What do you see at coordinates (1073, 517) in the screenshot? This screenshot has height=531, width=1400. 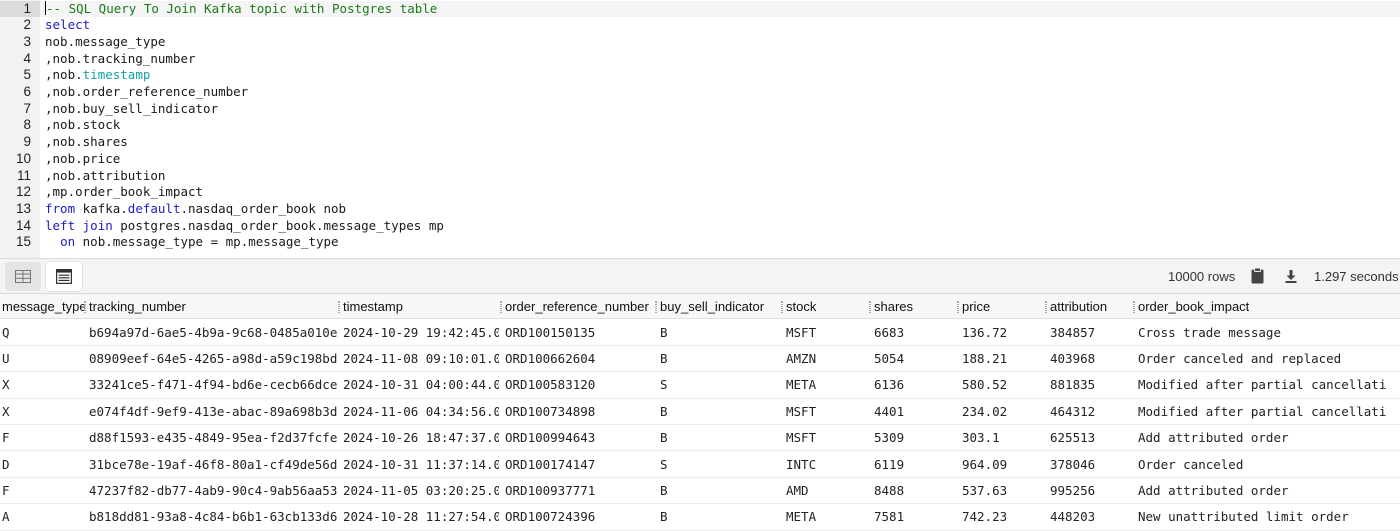 I see `cell-attribution: 448203` at bounding box center [1073, 517].